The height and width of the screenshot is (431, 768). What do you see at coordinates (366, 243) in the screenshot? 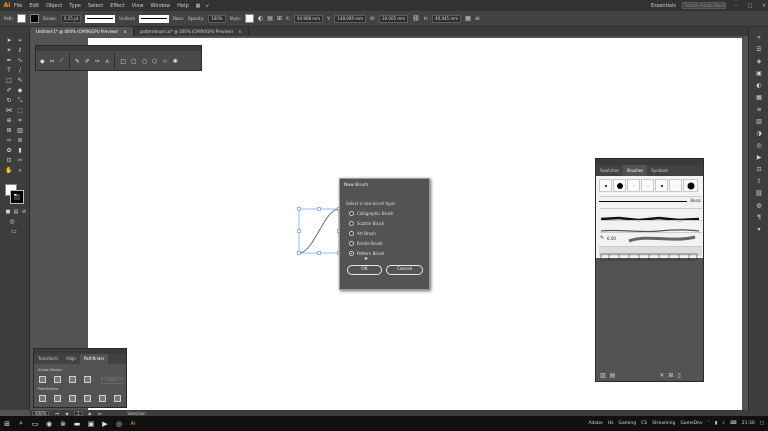
I see `option-bristle: Bristle Brush` at bounding box center [366, 243].